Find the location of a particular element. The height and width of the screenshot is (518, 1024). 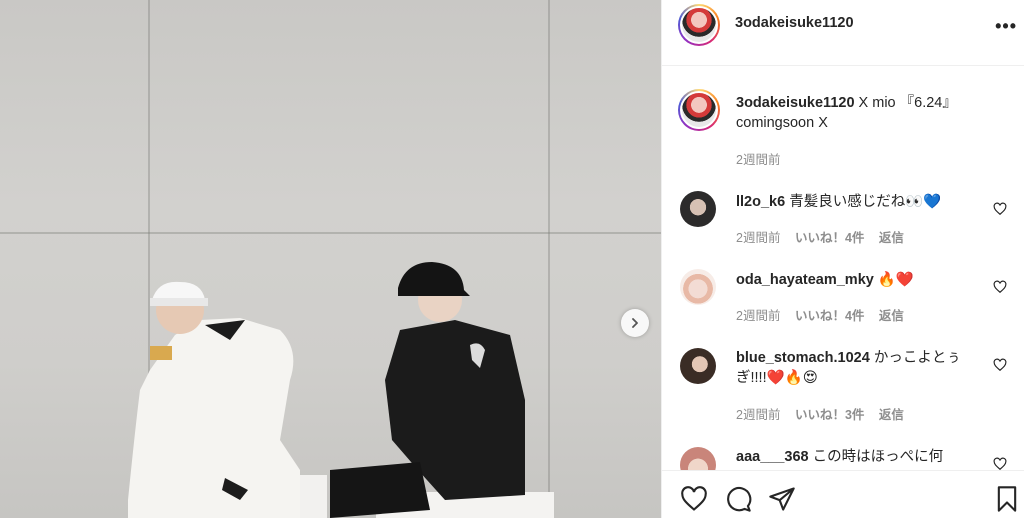

share-icon is located at coordinates (782, 499).